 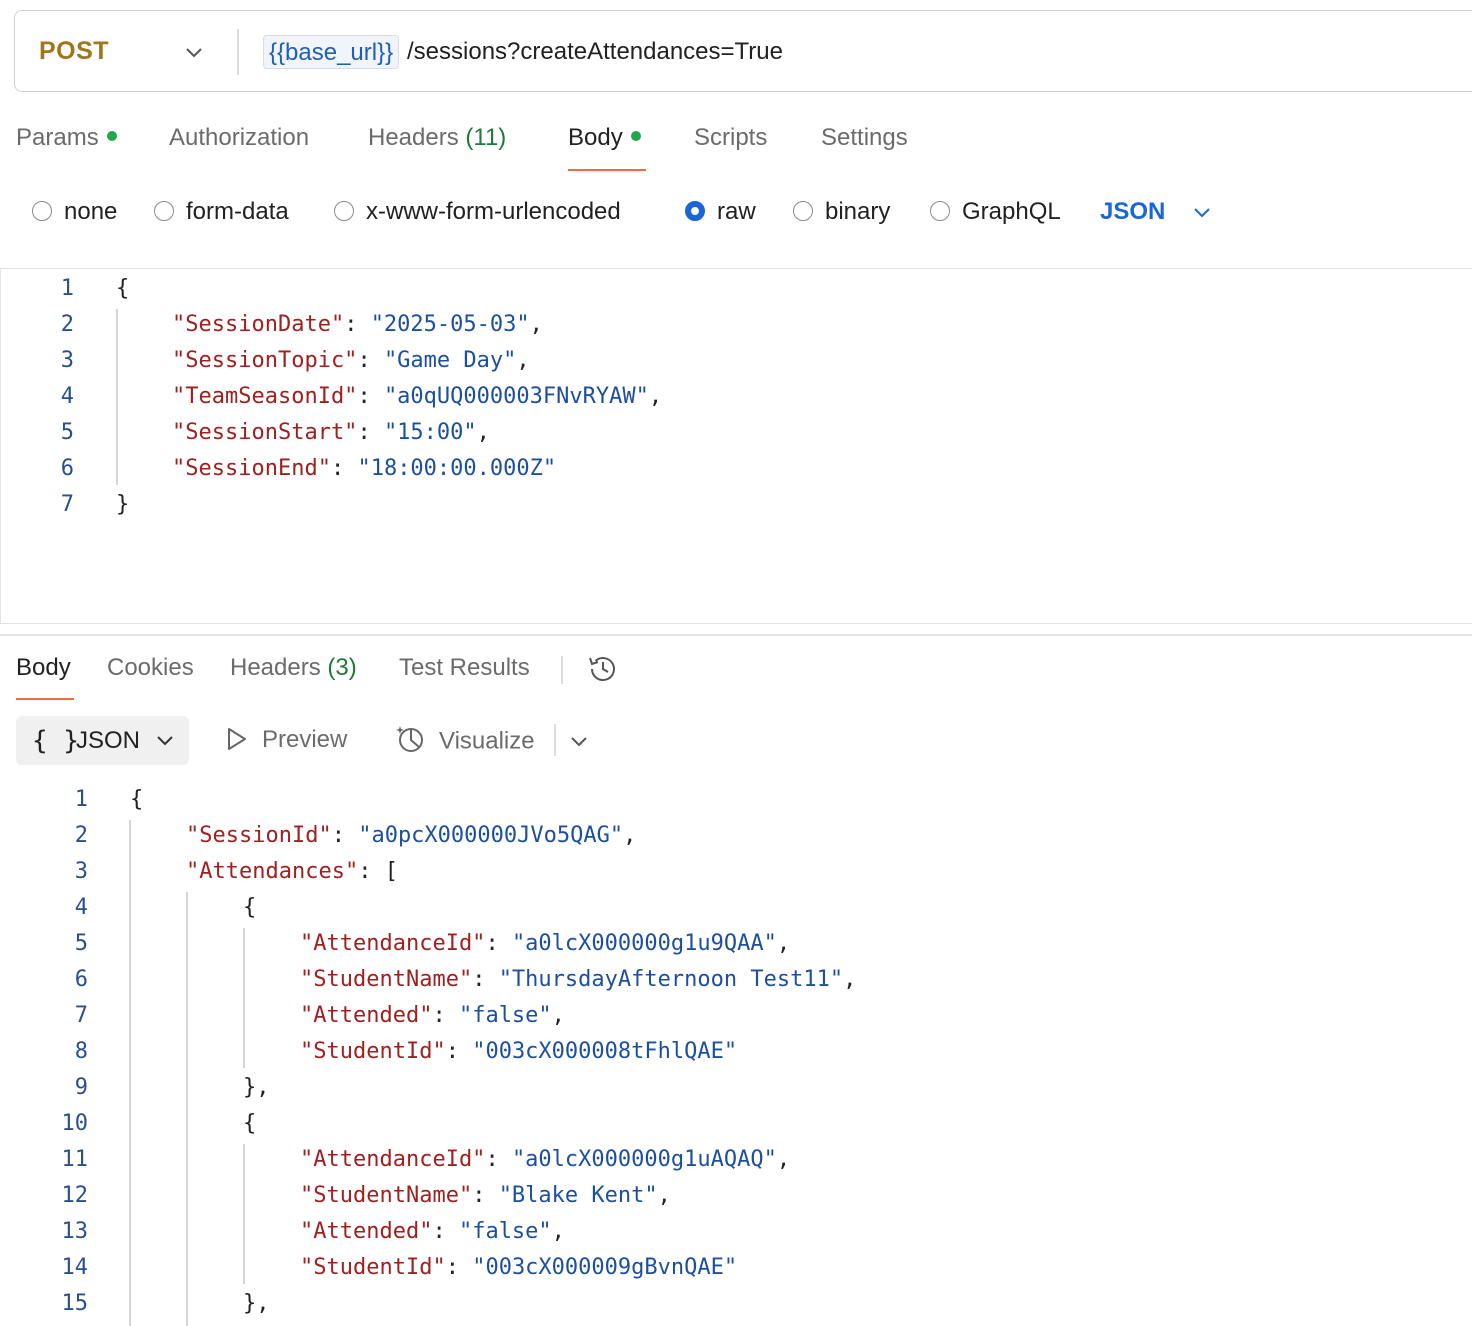 I want to click on code-line: "AttendanceId": "a0lcX000000g1uAQAQ",, so click(x=545, y=1159).